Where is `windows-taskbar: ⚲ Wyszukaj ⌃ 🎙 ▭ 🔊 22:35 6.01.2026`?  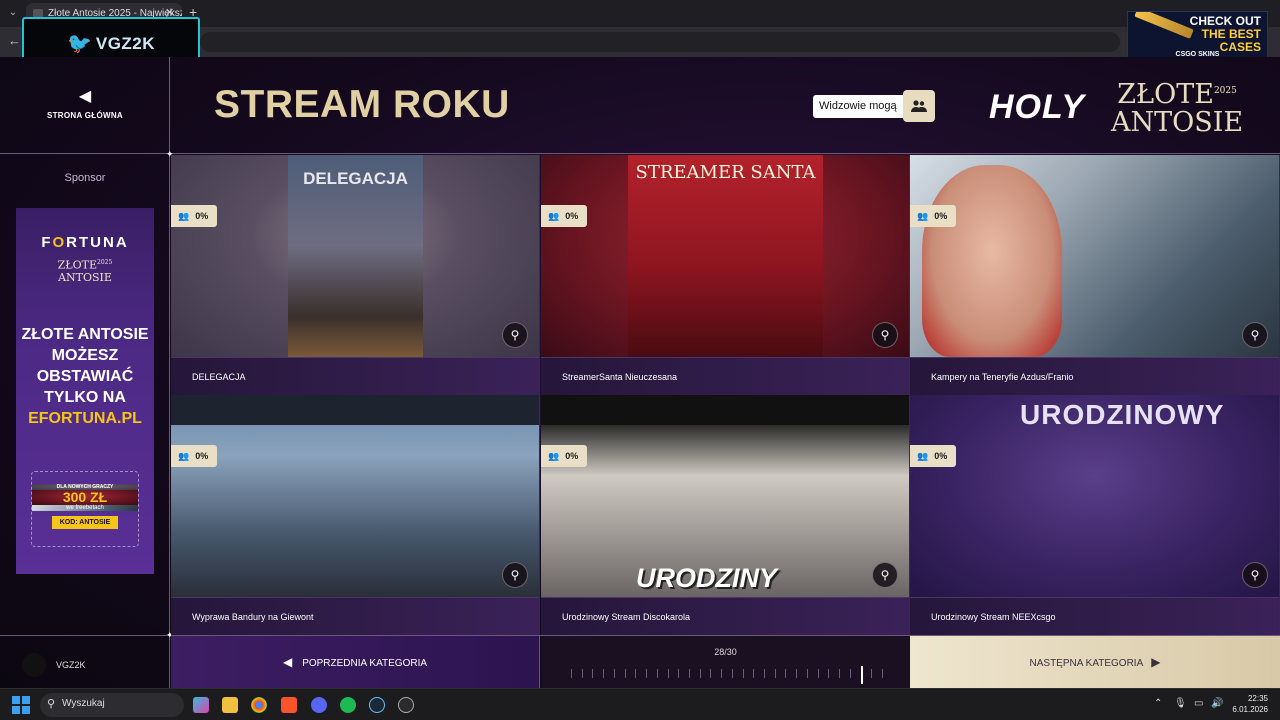
windows-taskbar: ⚲ Wyszukaj ⌃ 🎙 ▭ 🔊 22:35 6.01.2026 is located at coordinates (640, 704).